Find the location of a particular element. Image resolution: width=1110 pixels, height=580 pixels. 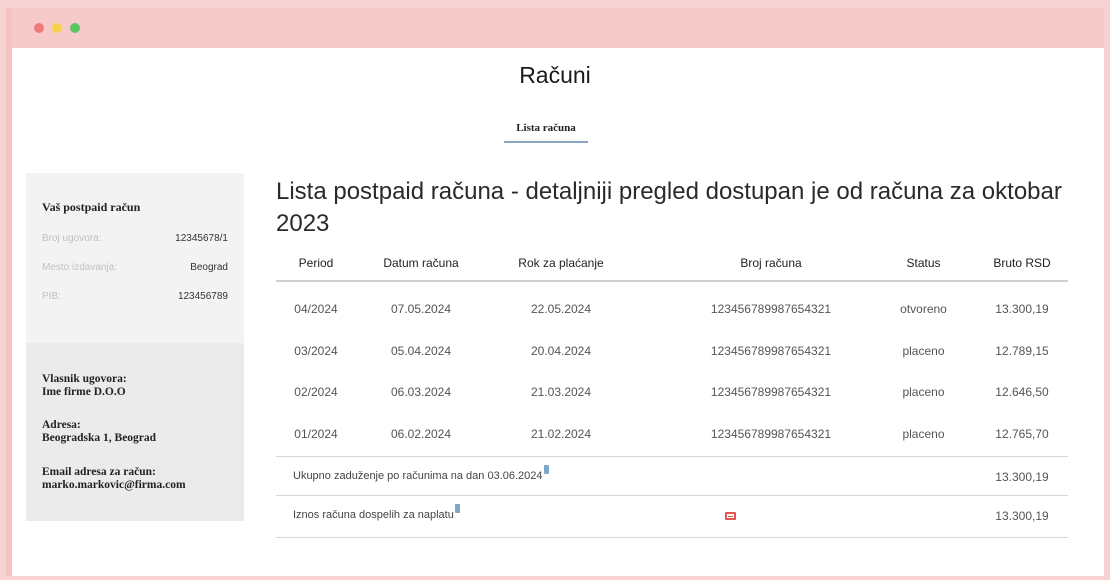

payment-card-icon is located at coordinates (730, 516).